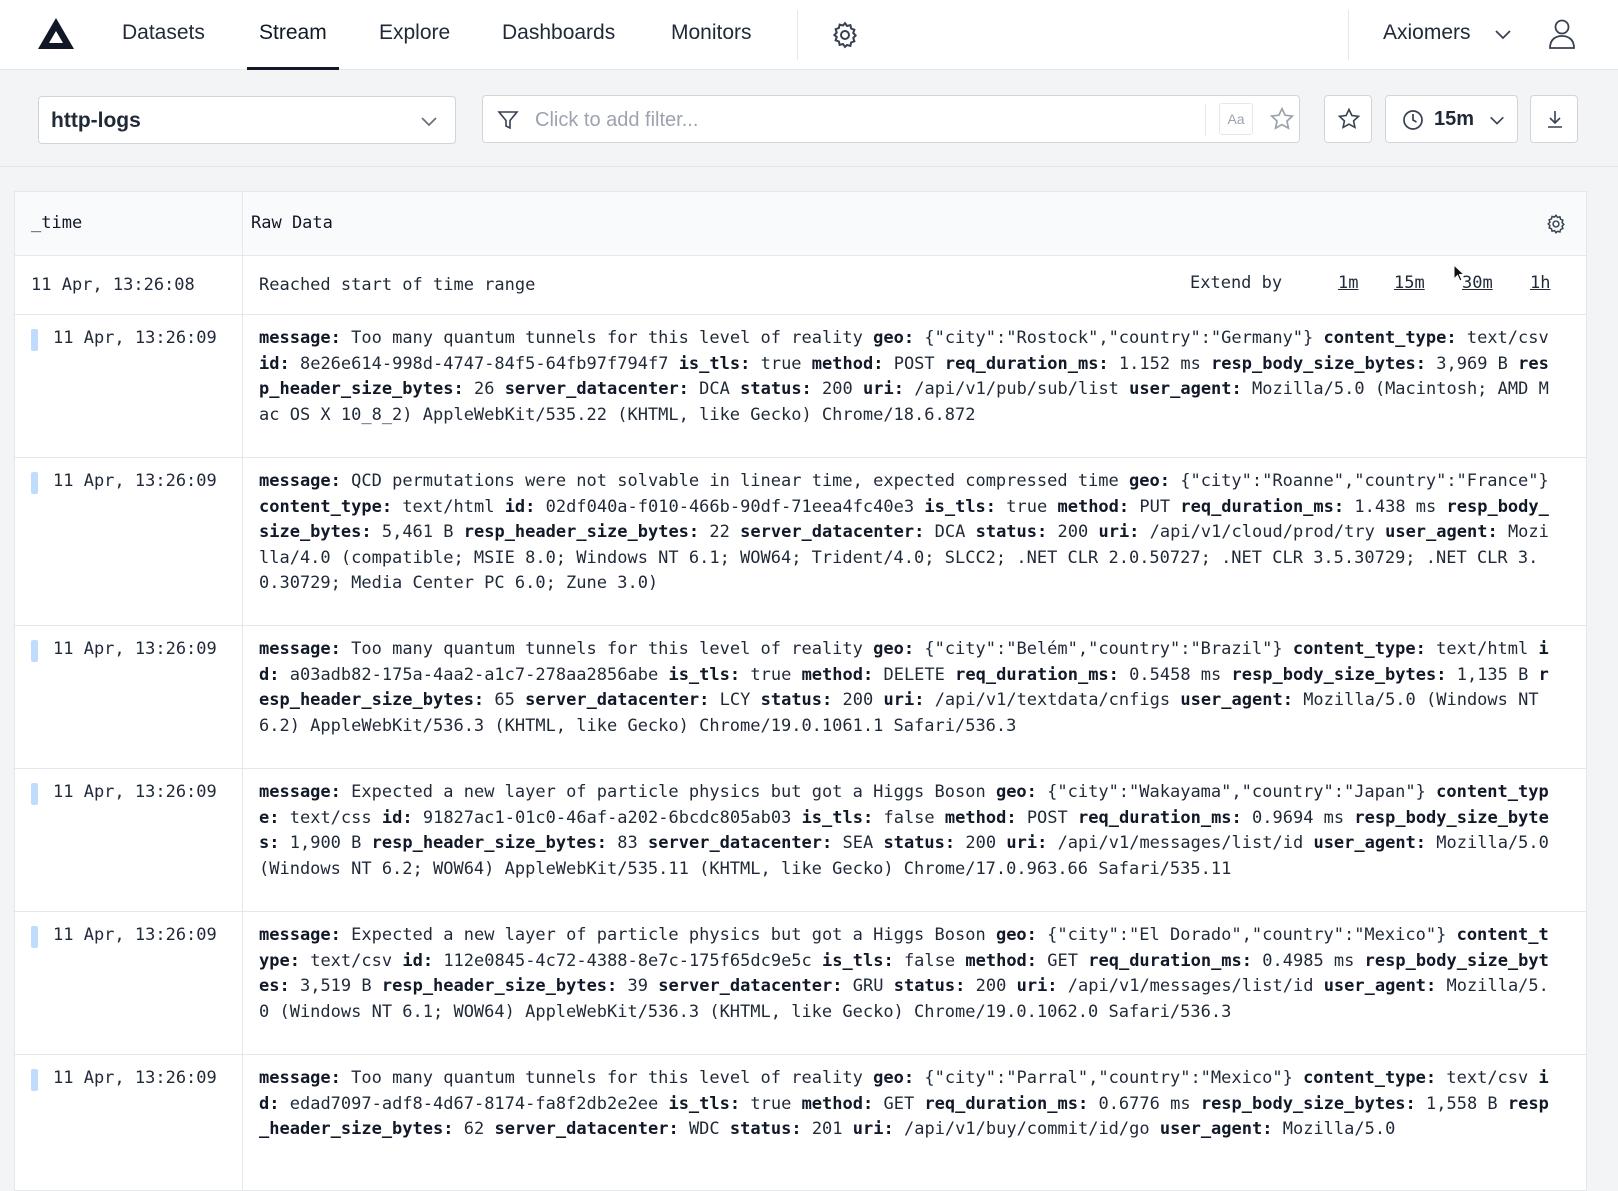 Image resolution: width=1618 pixels, height=1191 pixels. Describe the element at coordinates (1364, 481) in the screenshot. I see `field-value: {"city":"Roanne","country":"France"}` at that location.